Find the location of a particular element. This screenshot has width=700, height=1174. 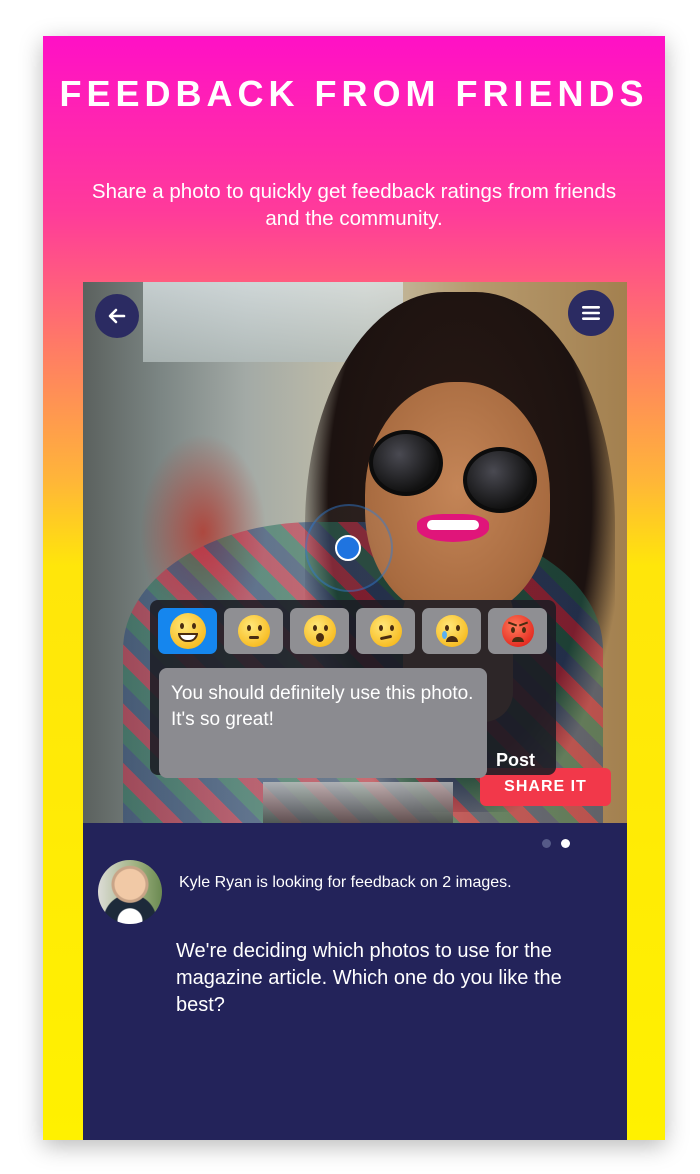

tag-point is located at coordinates (348, 548).